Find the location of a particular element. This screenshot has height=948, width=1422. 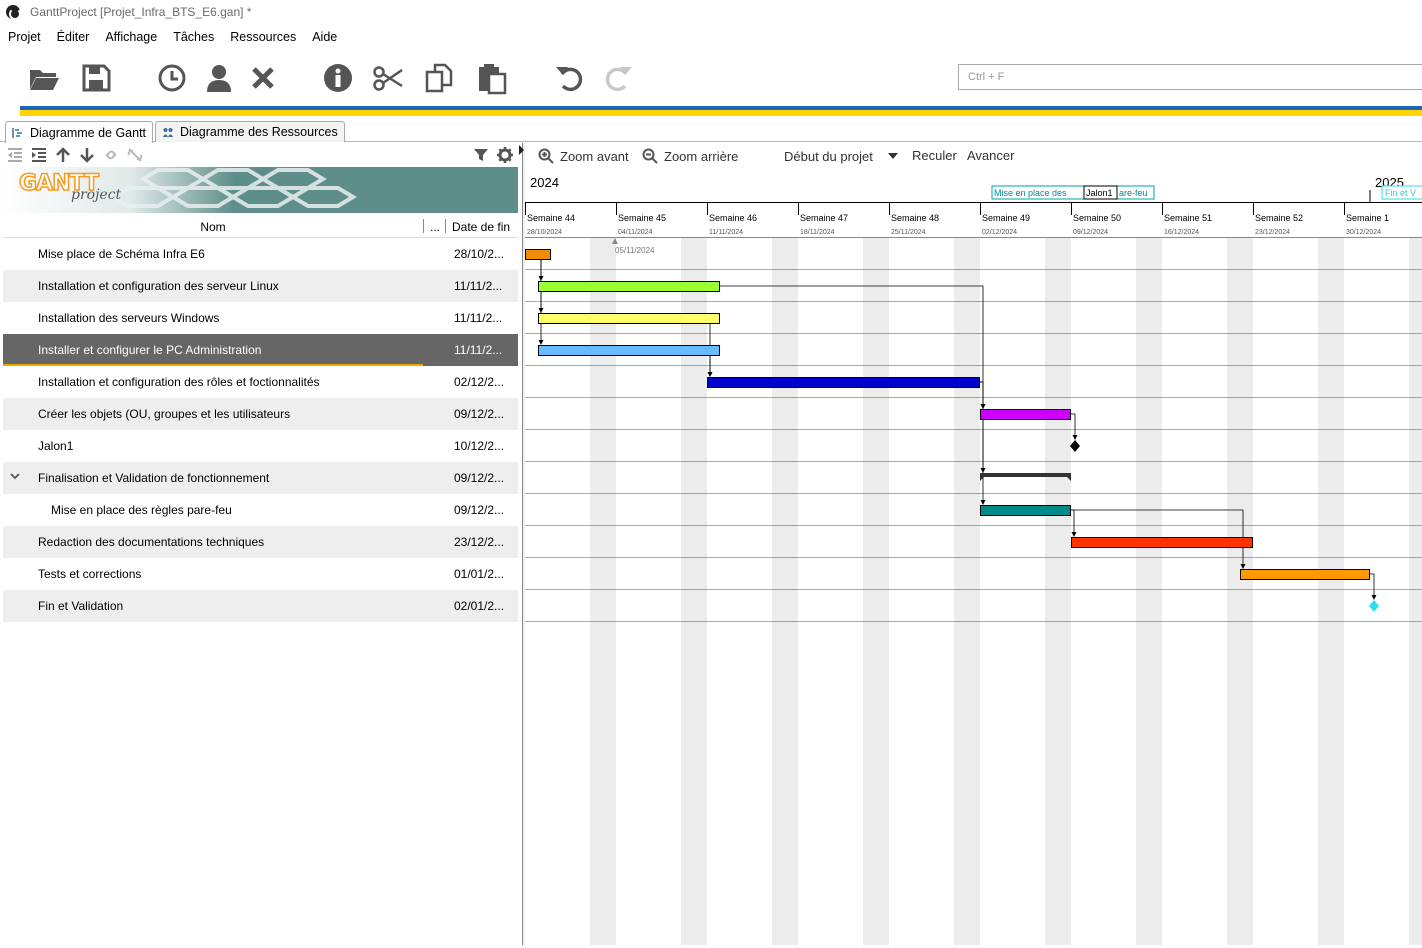

tab-resources: Diagramme des Ressources is located at coordinates (250, 131).